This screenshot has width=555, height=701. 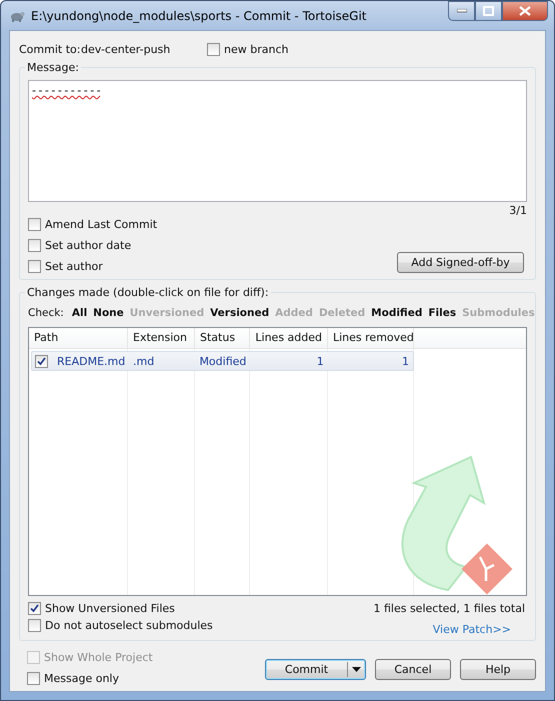 I want to click on column-header: Status, so click(x=222, y=338).